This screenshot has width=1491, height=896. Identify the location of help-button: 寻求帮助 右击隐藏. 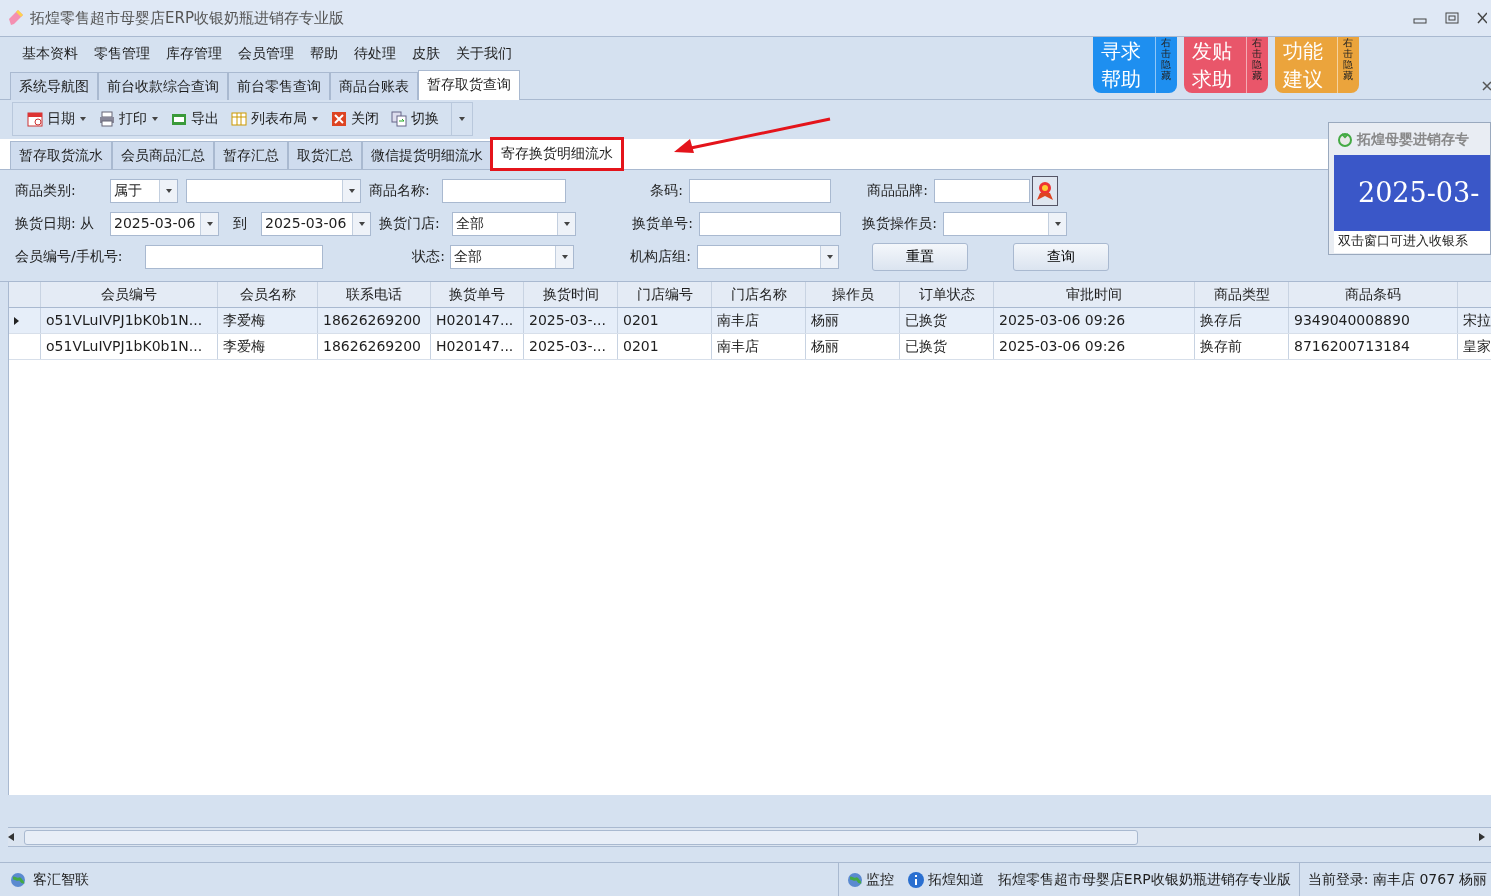
(1135, 65).